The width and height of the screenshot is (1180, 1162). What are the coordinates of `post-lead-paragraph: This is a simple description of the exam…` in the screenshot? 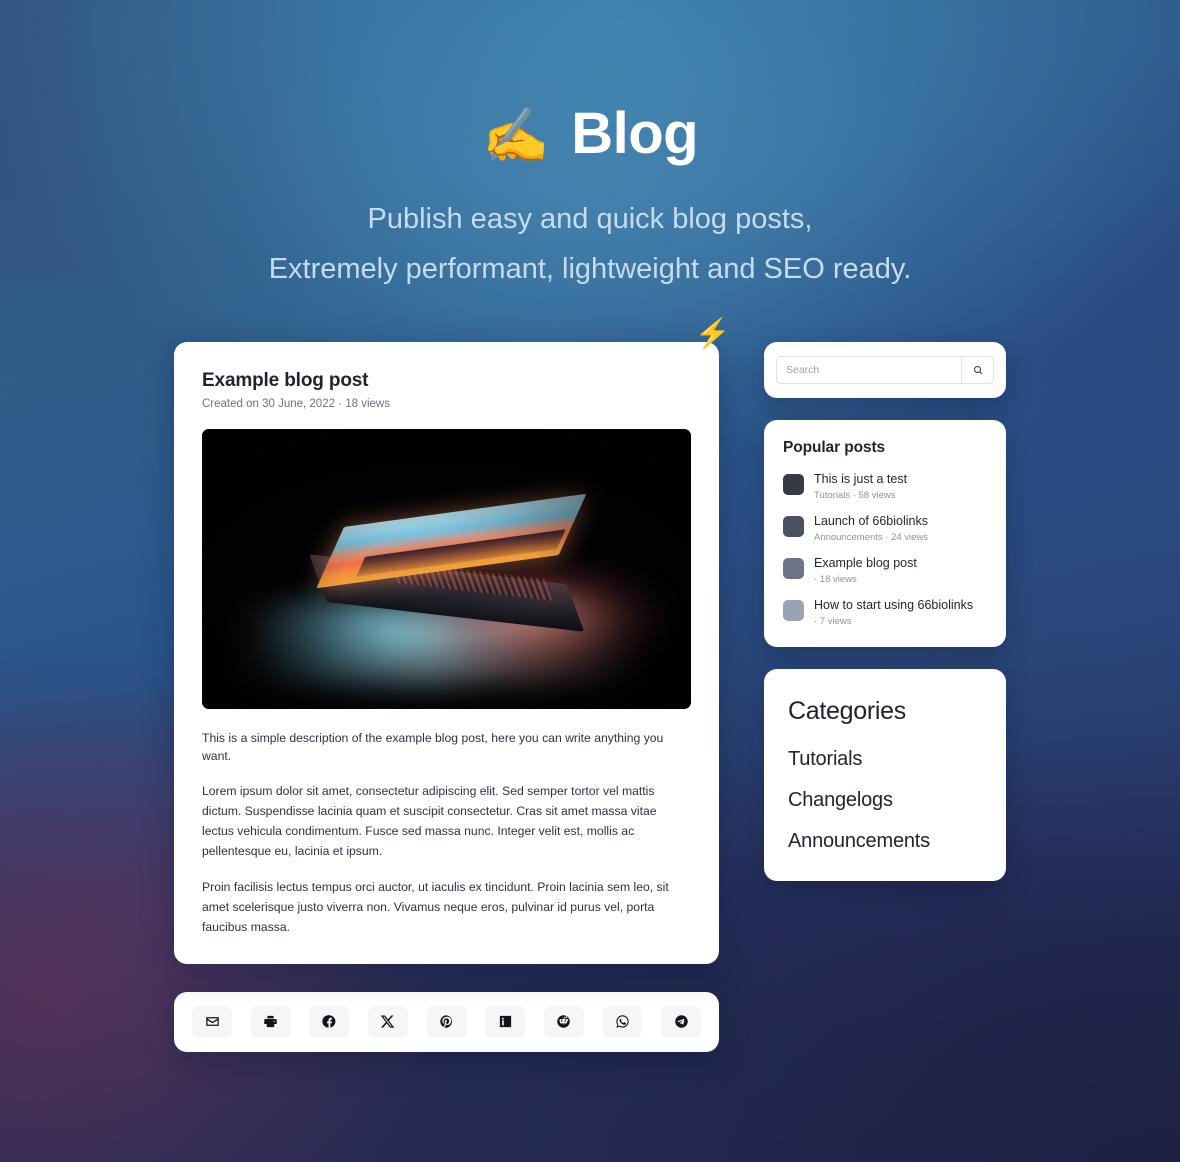 It's located at (433, 746).